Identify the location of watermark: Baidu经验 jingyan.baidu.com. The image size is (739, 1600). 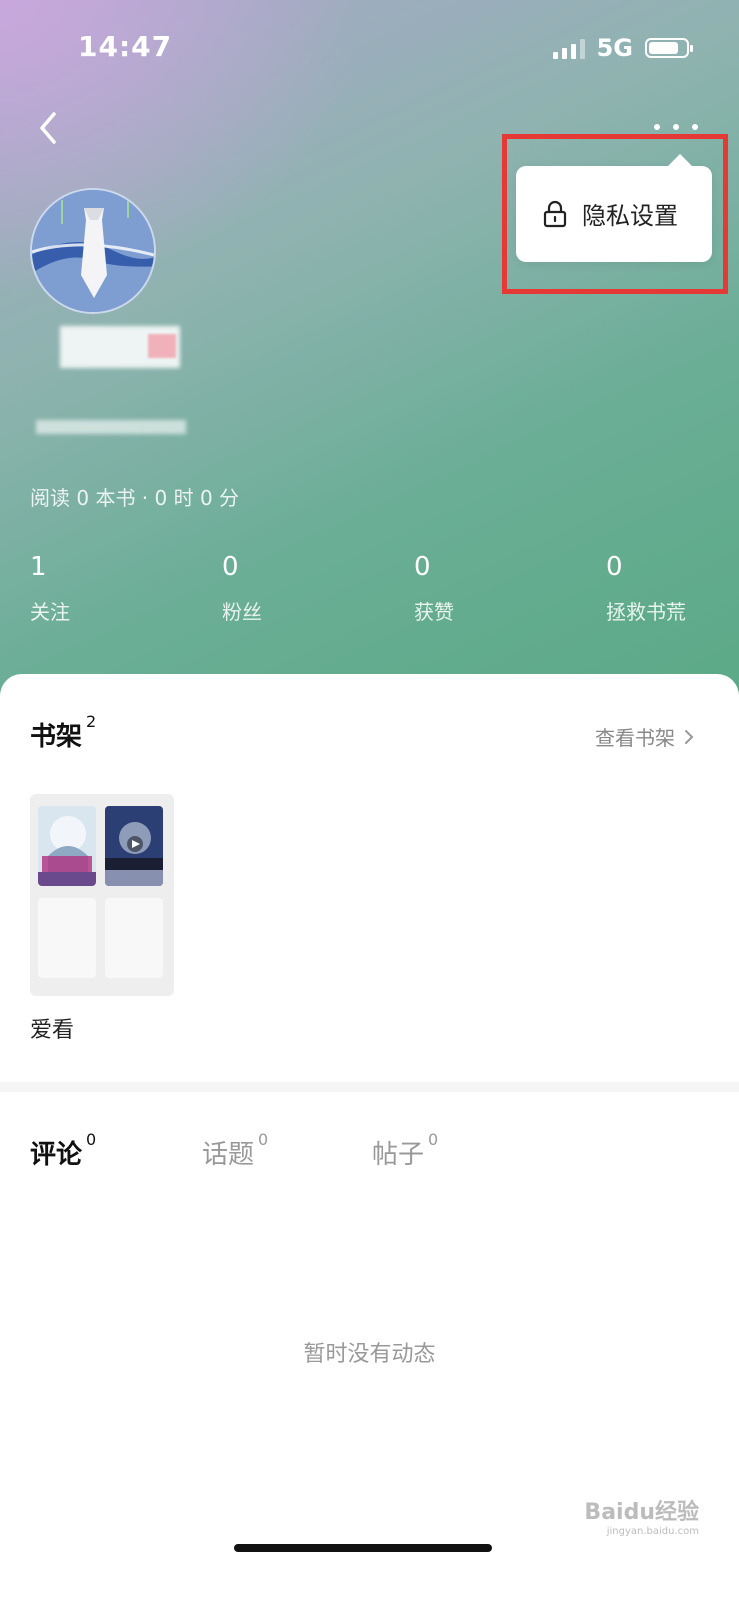
(641, 1515).